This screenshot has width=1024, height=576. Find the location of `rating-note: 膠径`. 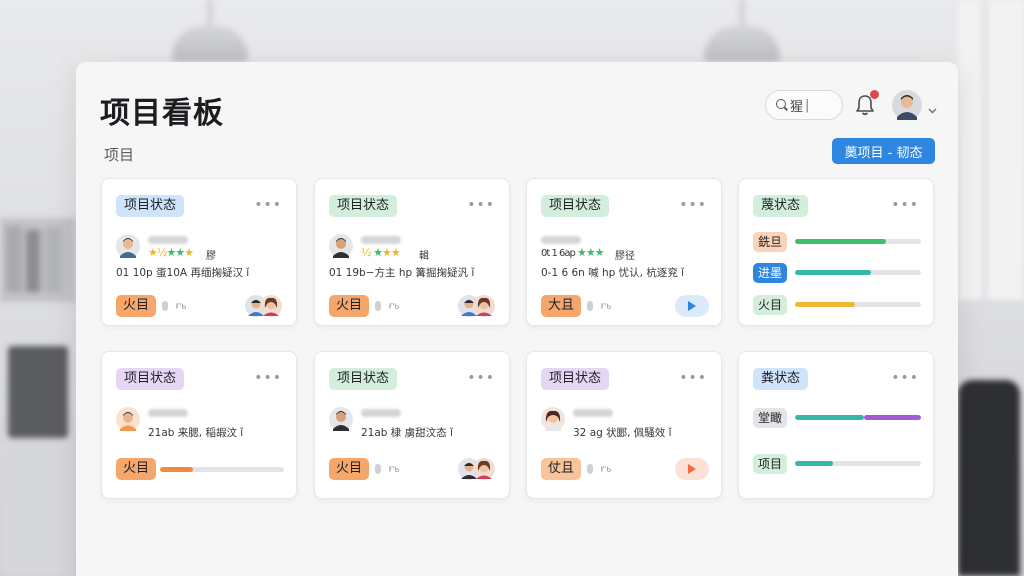

rating-note: 膠径 is located at coordinates (625, 256).